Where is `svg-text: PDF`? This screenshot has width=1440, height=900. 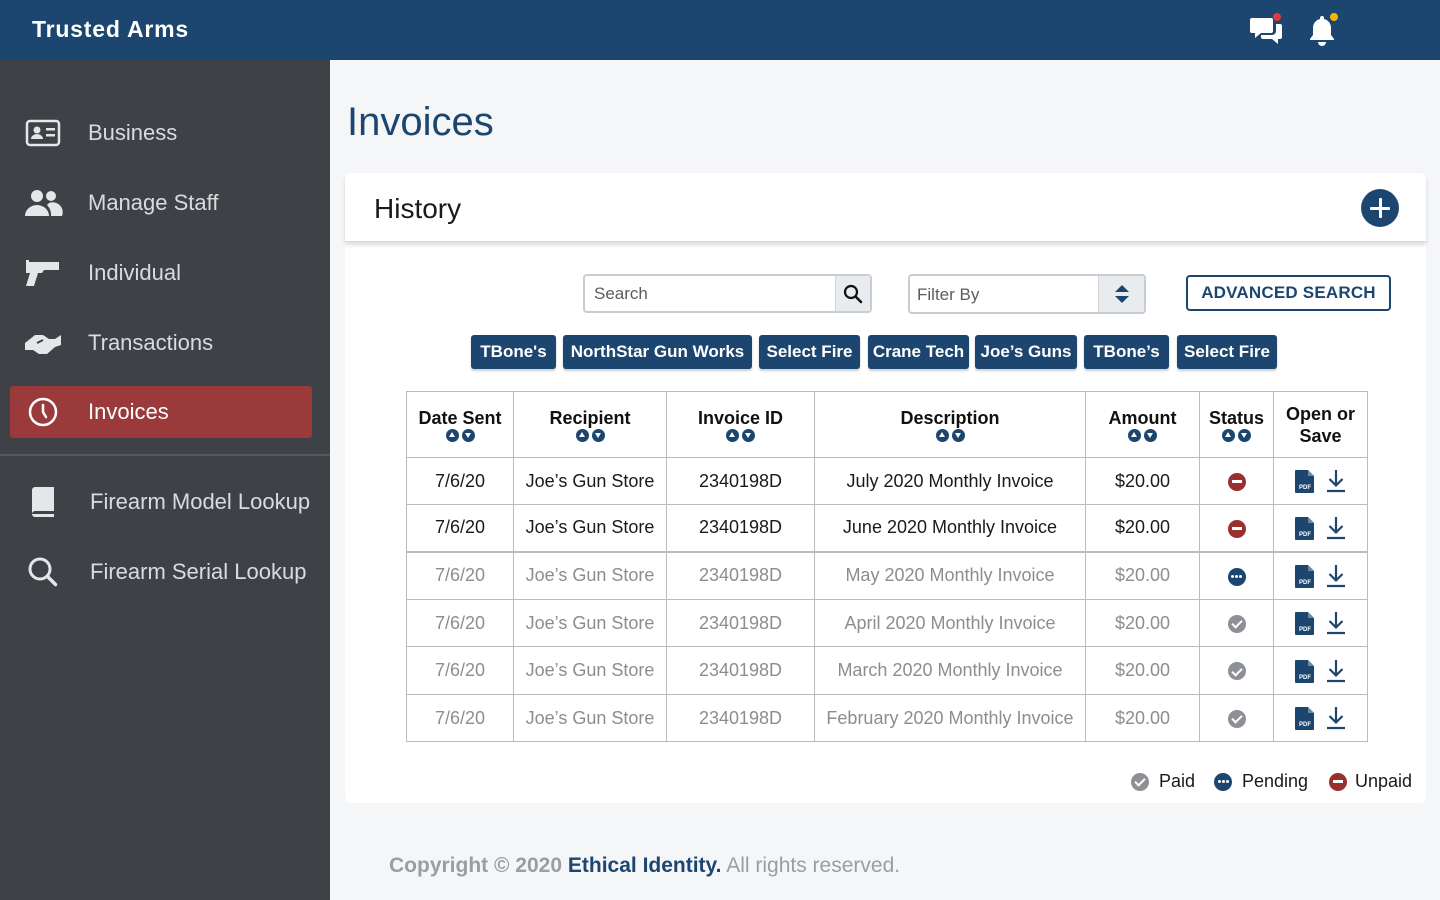 svg-text: PDF is located at coordinates (1305, 725).